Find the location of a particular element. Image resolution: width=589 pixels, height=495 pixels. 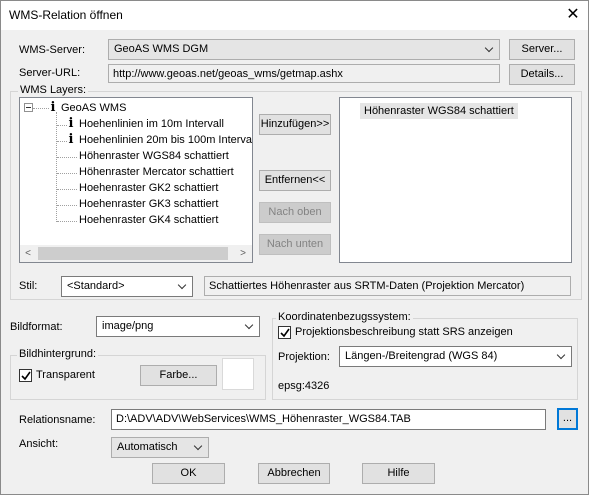

wms-server-select: GeoAS WMS DGM is located at coordinates (304, 49).